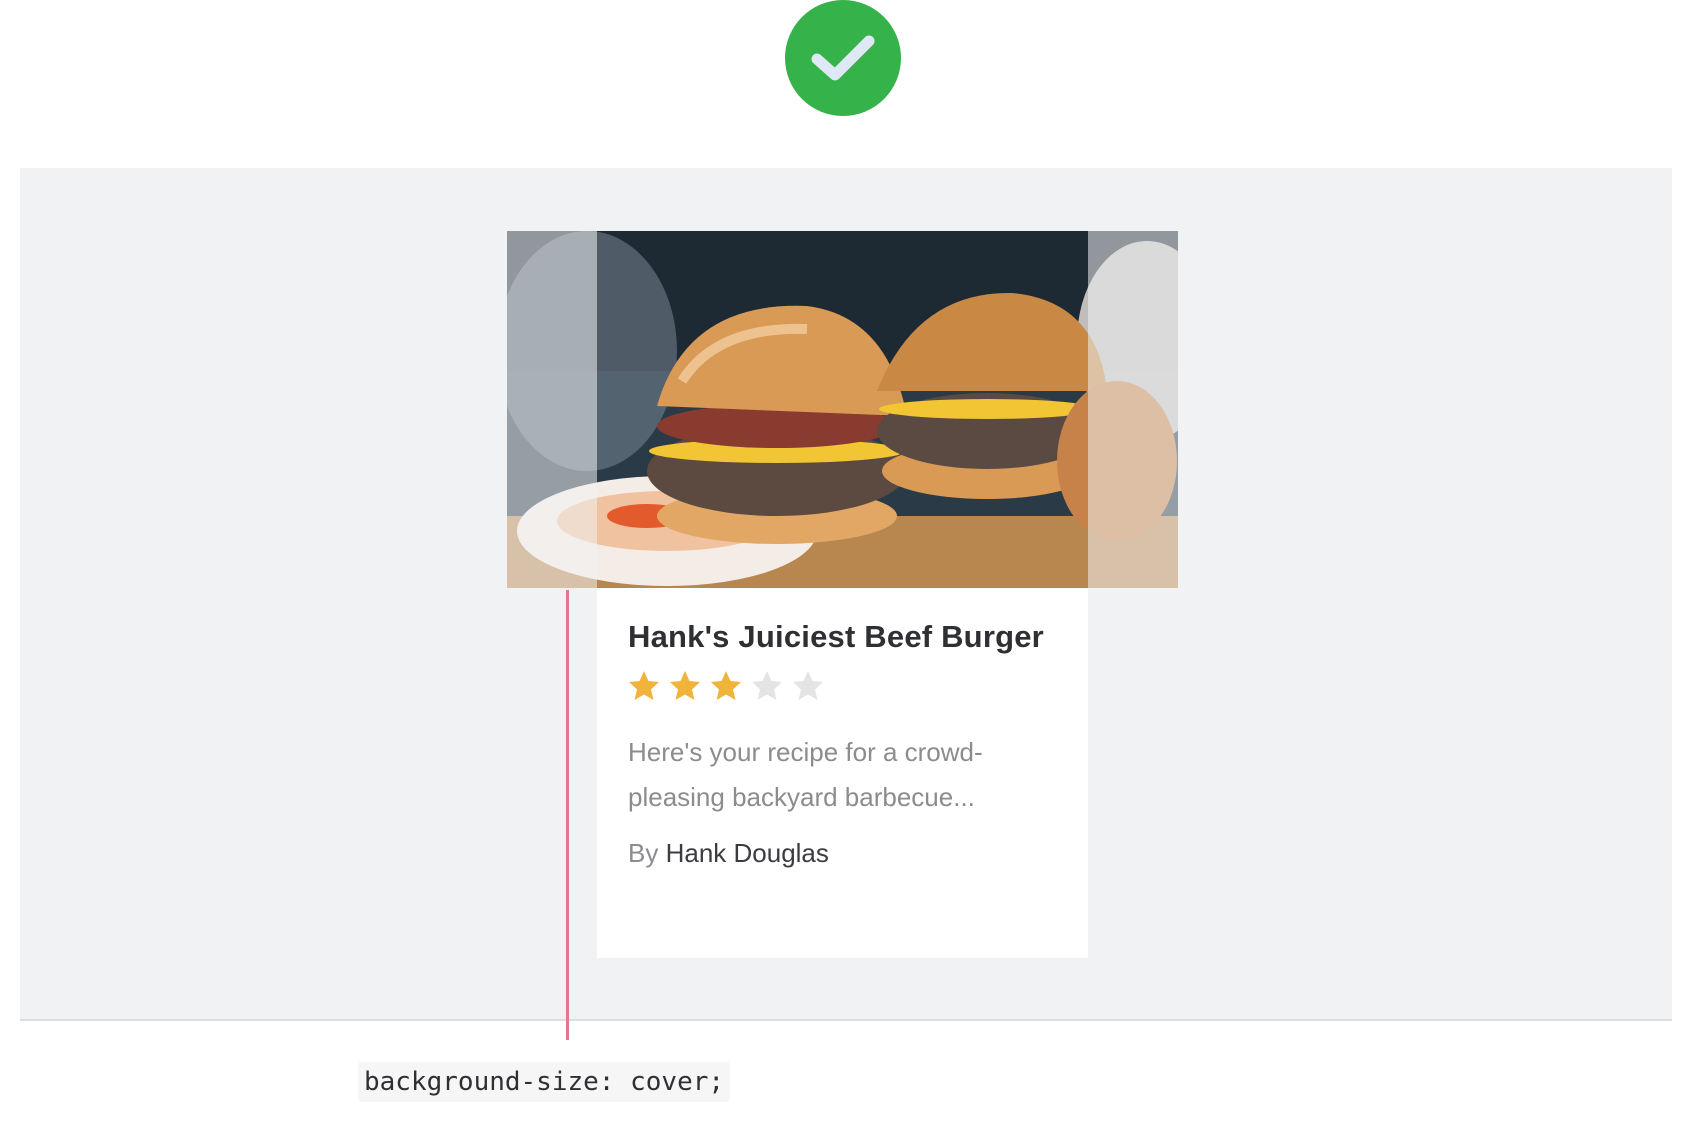  I want to click on recipe-title: Hank's Juiciest Beef Burger, so click(848, 637).